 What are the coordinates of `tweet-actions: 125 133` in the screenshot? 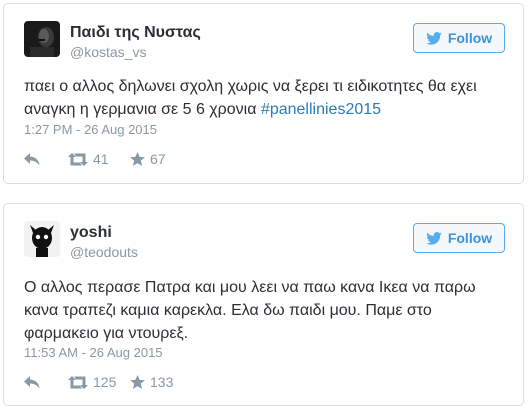 It's located at (98, 382).